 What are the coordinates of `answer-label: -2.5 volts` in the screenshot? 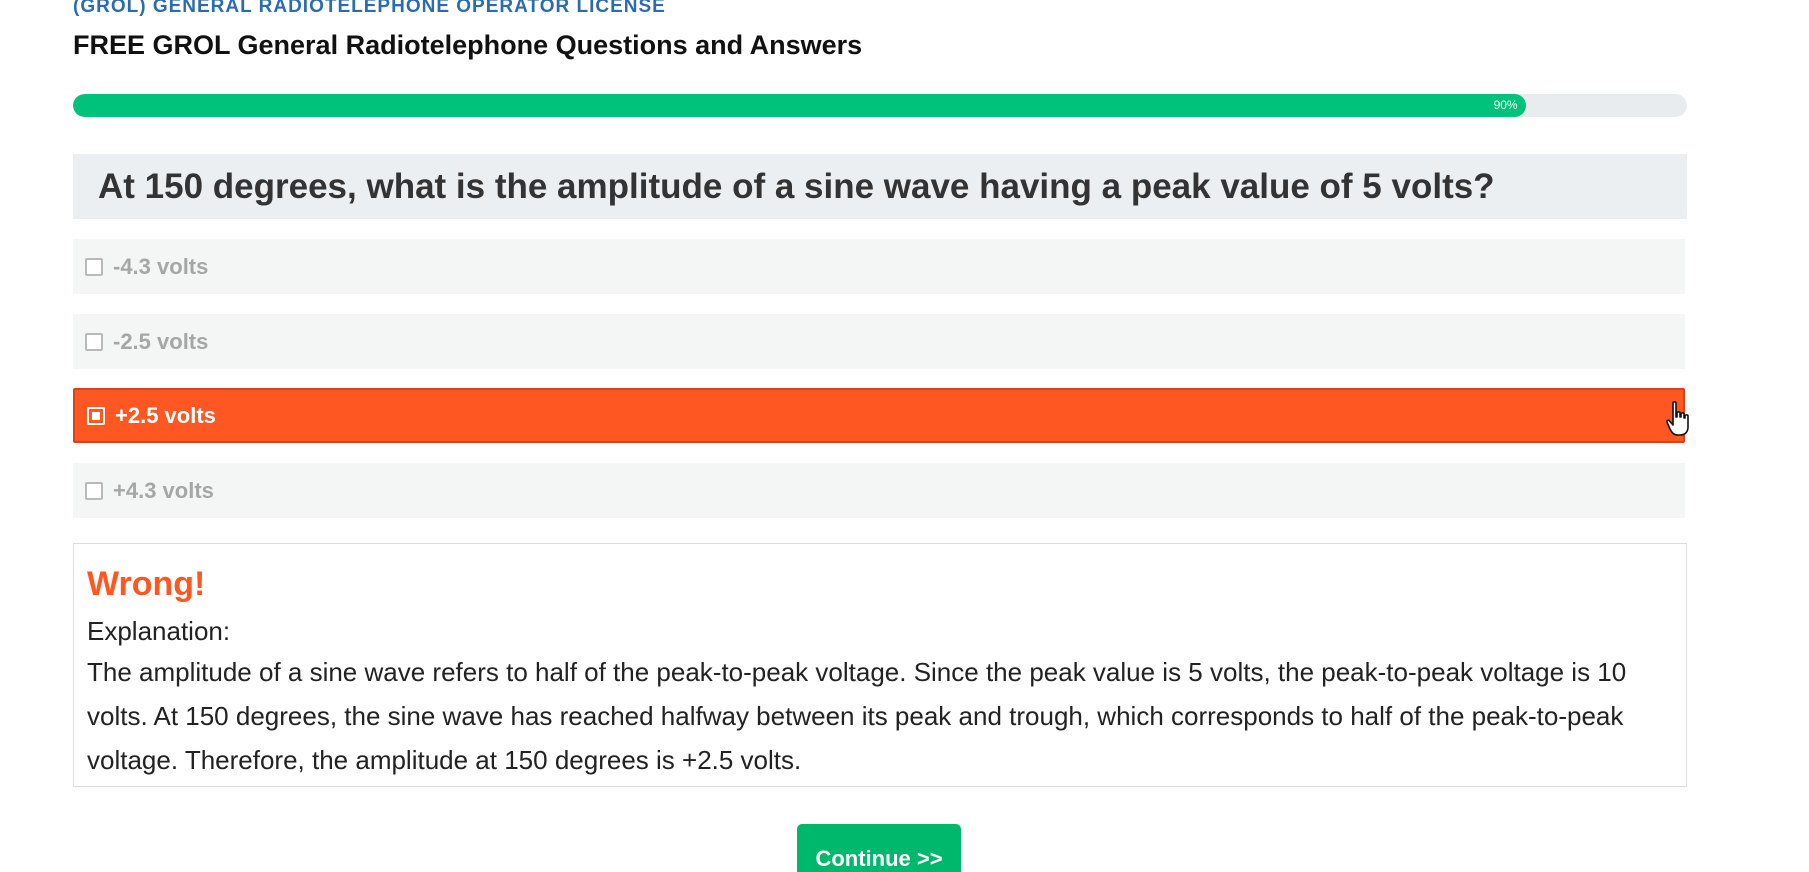 It's located at (161, 341).